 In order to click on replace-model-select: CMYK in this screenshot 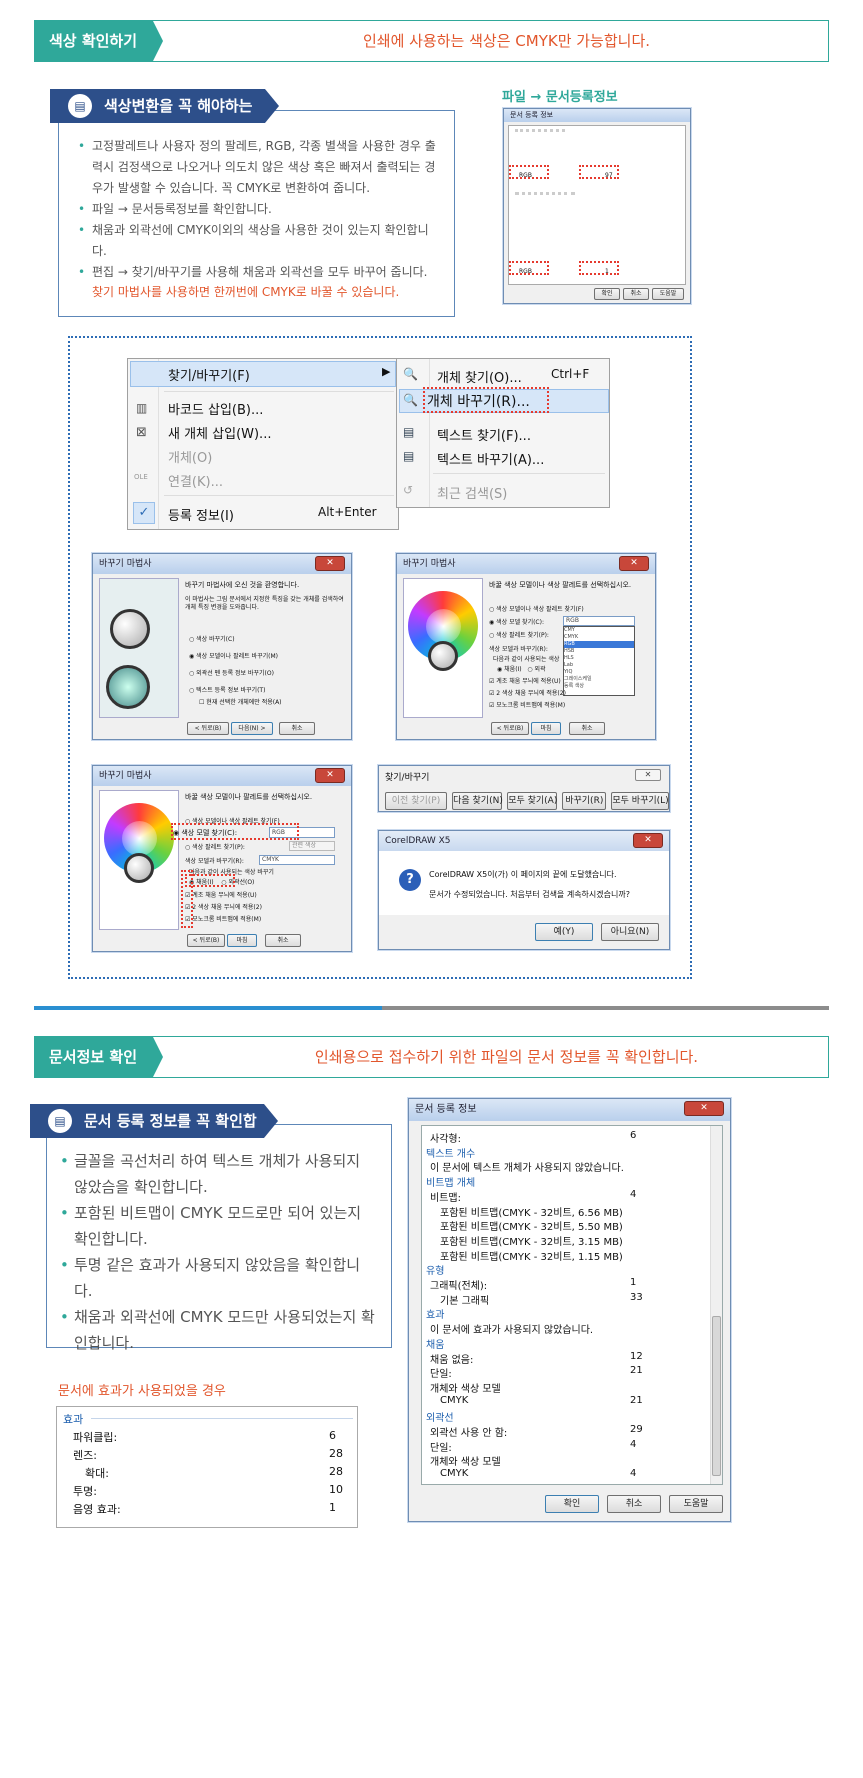, I will do `click(297, 860)`.